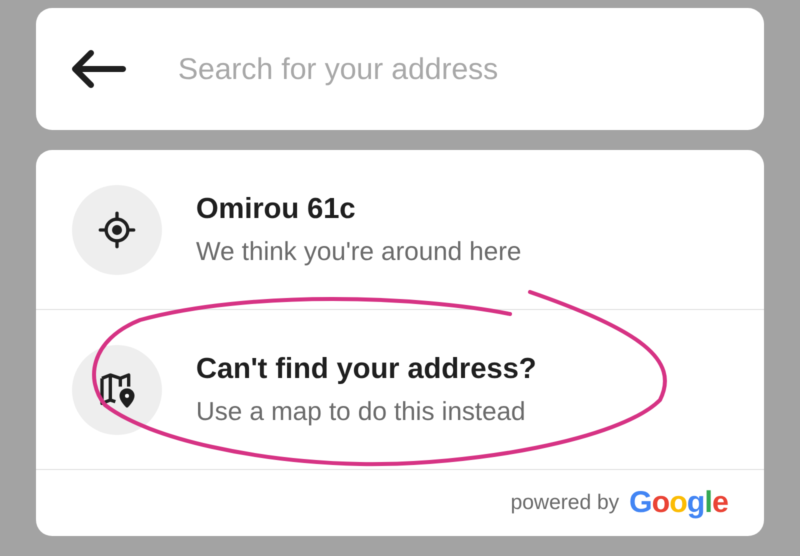  Describe the element at coordinates (461, 69) in the screenshot. I see `search-field: Search for your address` at that location.